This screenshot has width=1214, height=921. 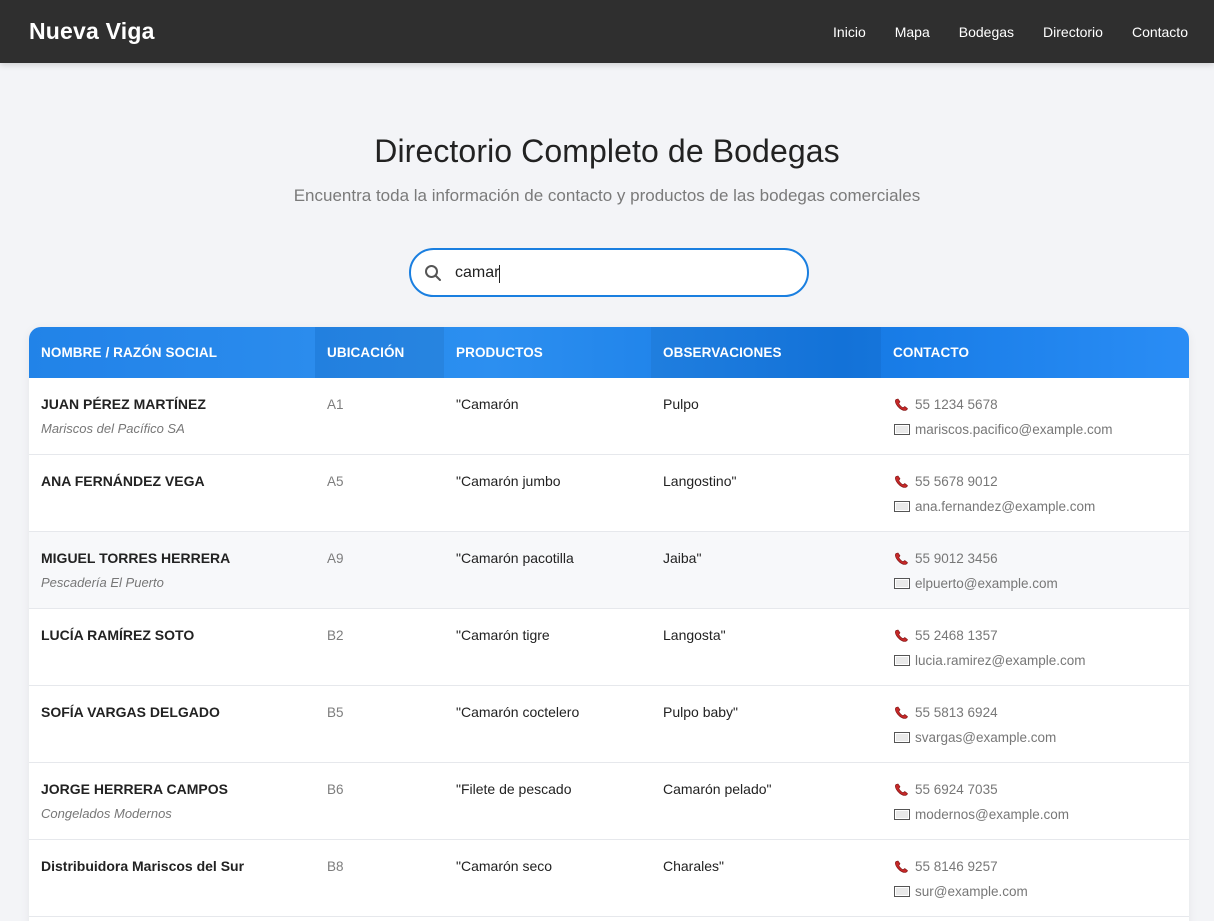 I want to click on products-cell: "Filete de pescado, so click(x=514, y=789).